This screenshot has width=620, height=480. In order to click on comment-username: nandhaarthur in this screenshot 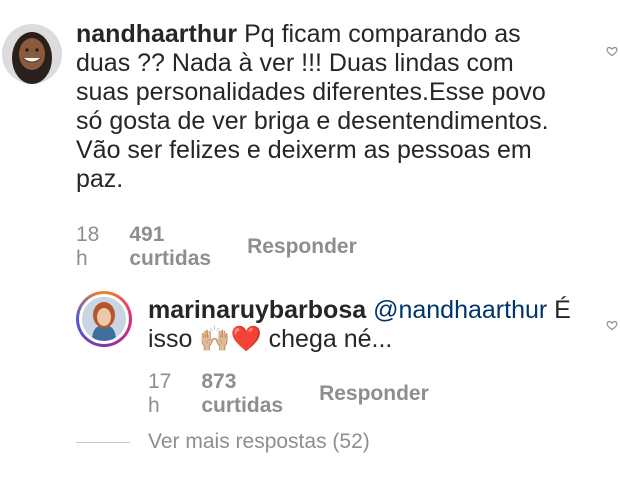, I will do `click(156, 34)`.